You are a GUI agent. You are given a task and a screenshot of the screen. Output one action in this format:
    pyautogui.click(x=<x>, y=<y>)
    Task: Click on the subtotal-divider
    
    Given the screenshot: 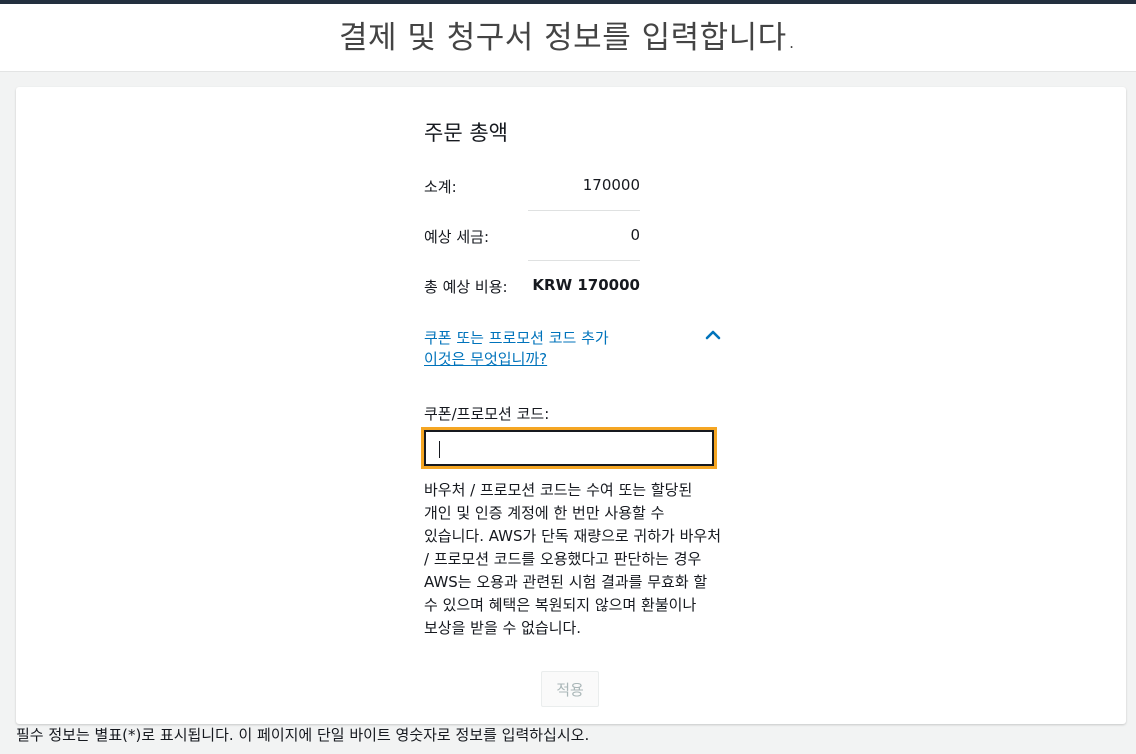 What is the action you would take?
    pyautogui.click(x=584, y=210)
    